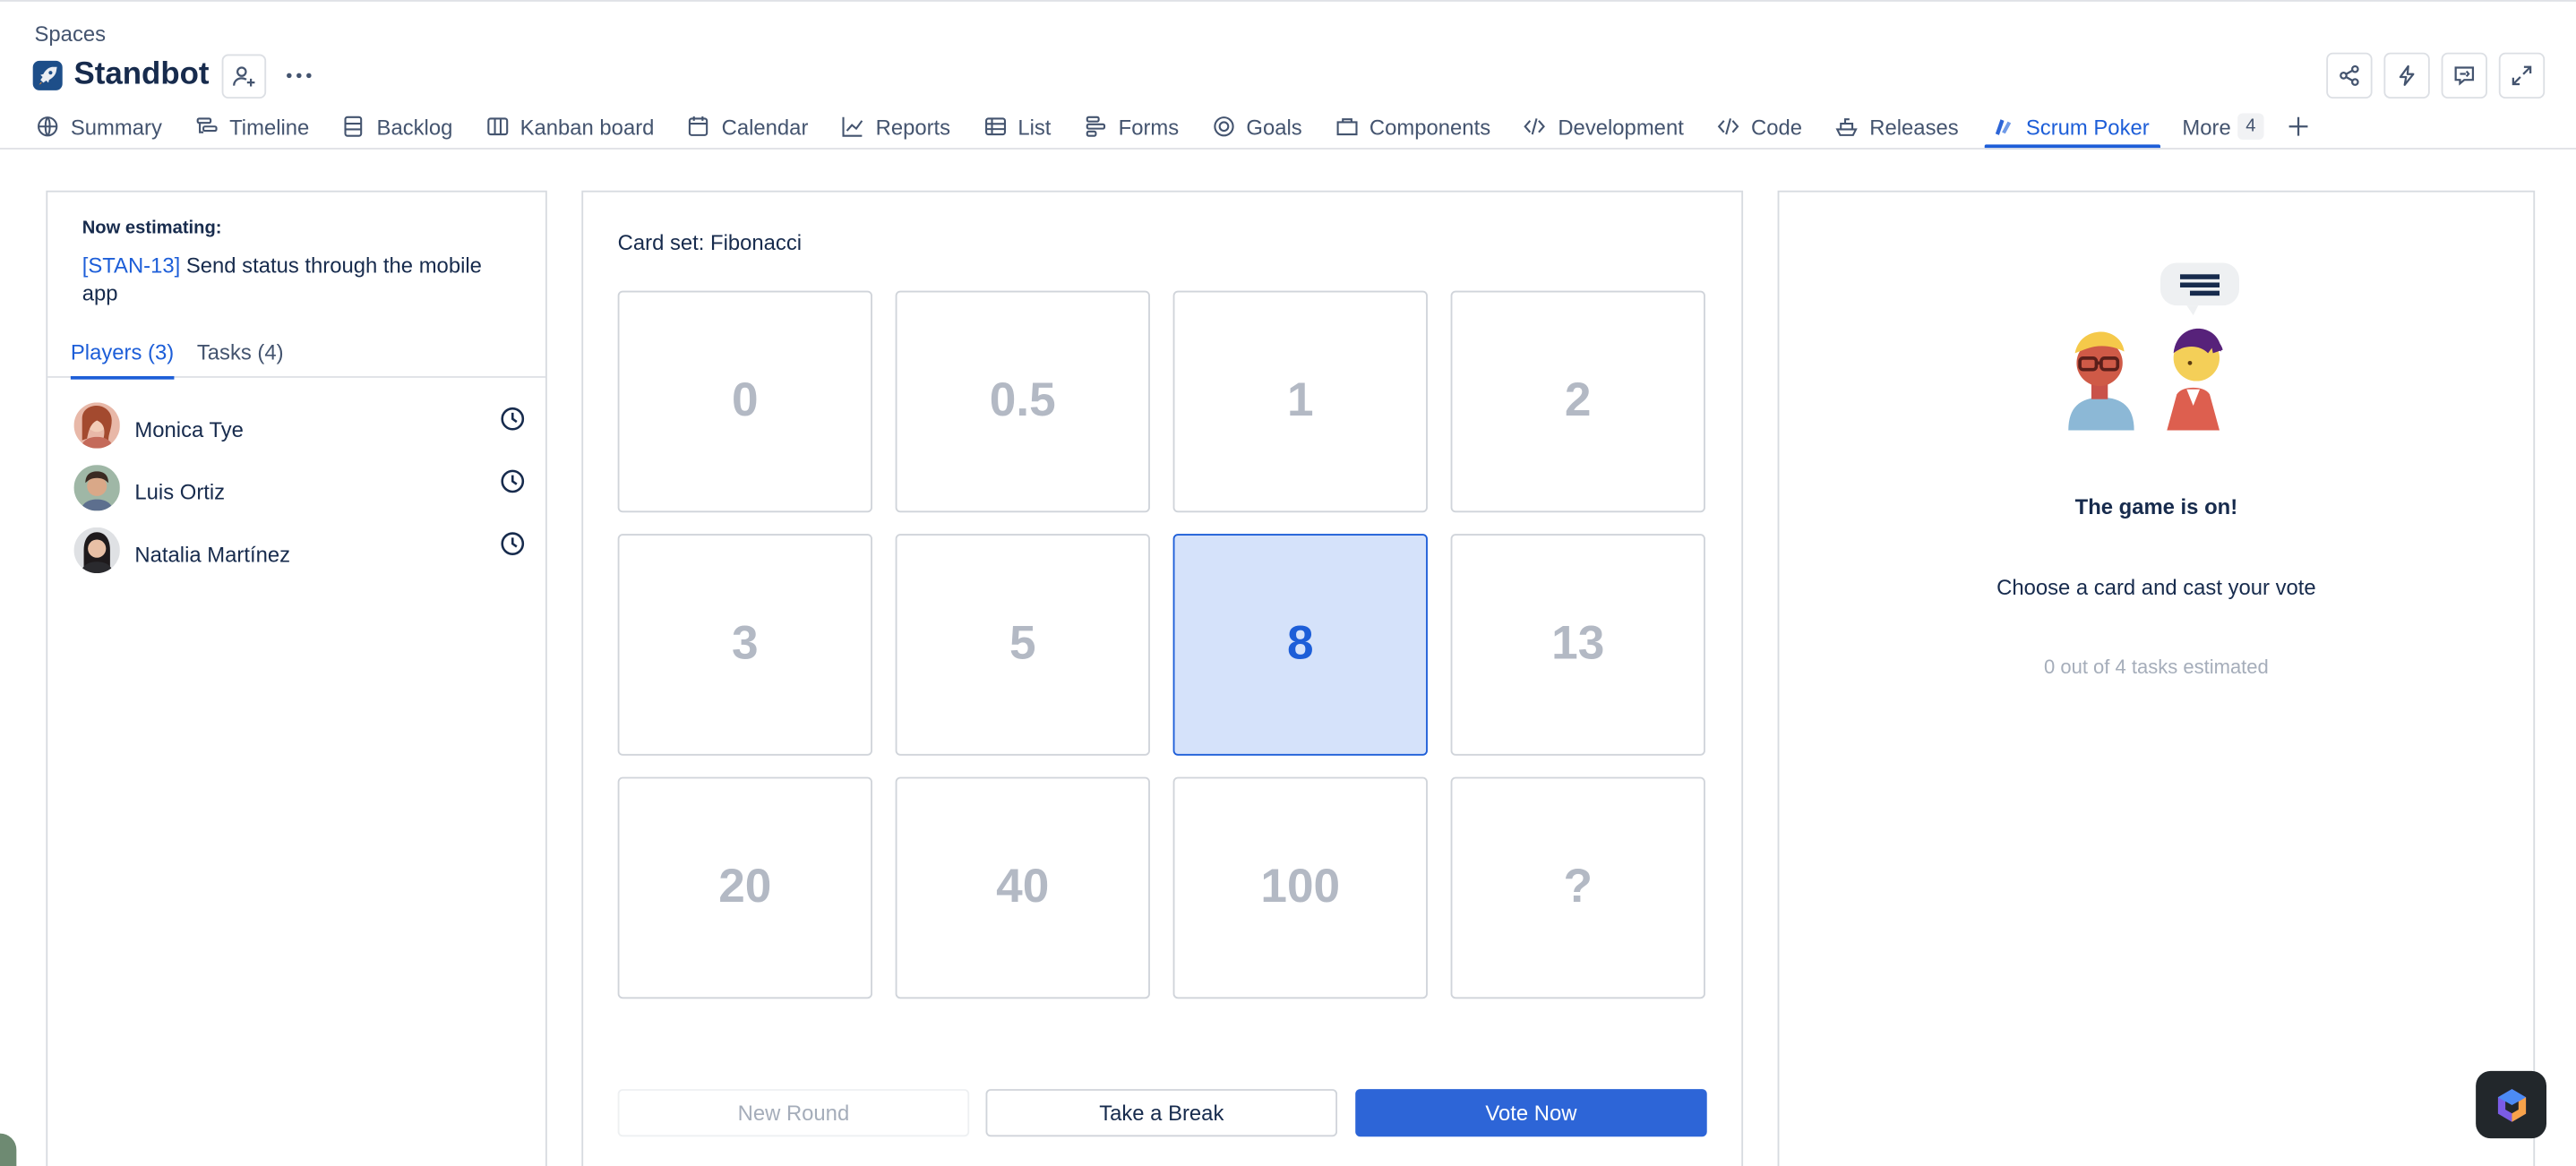 The image size is (2576, 1166). I want to click on tabs-divider, so click(1288, 149).